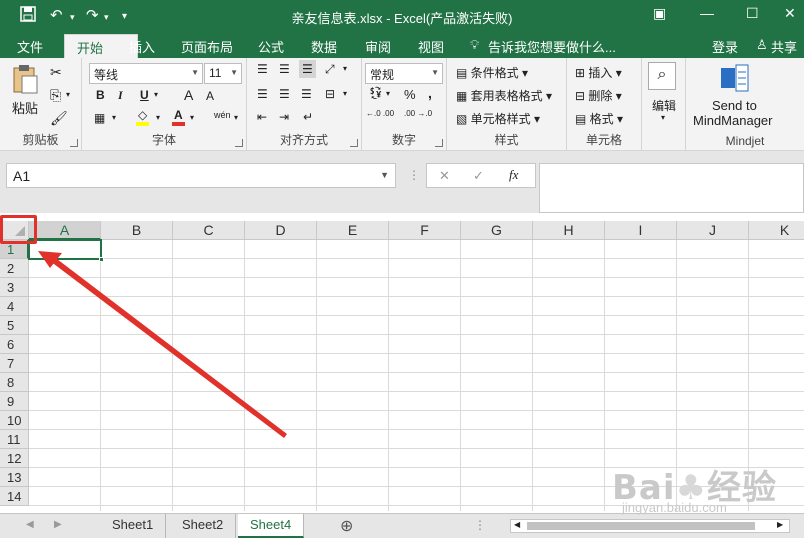 This screenshot has height=538, width=804. What do you see at coordinates (239, 143) in the screenshot?
I see `font-launcher-icon` at bounding box center [239, 143].